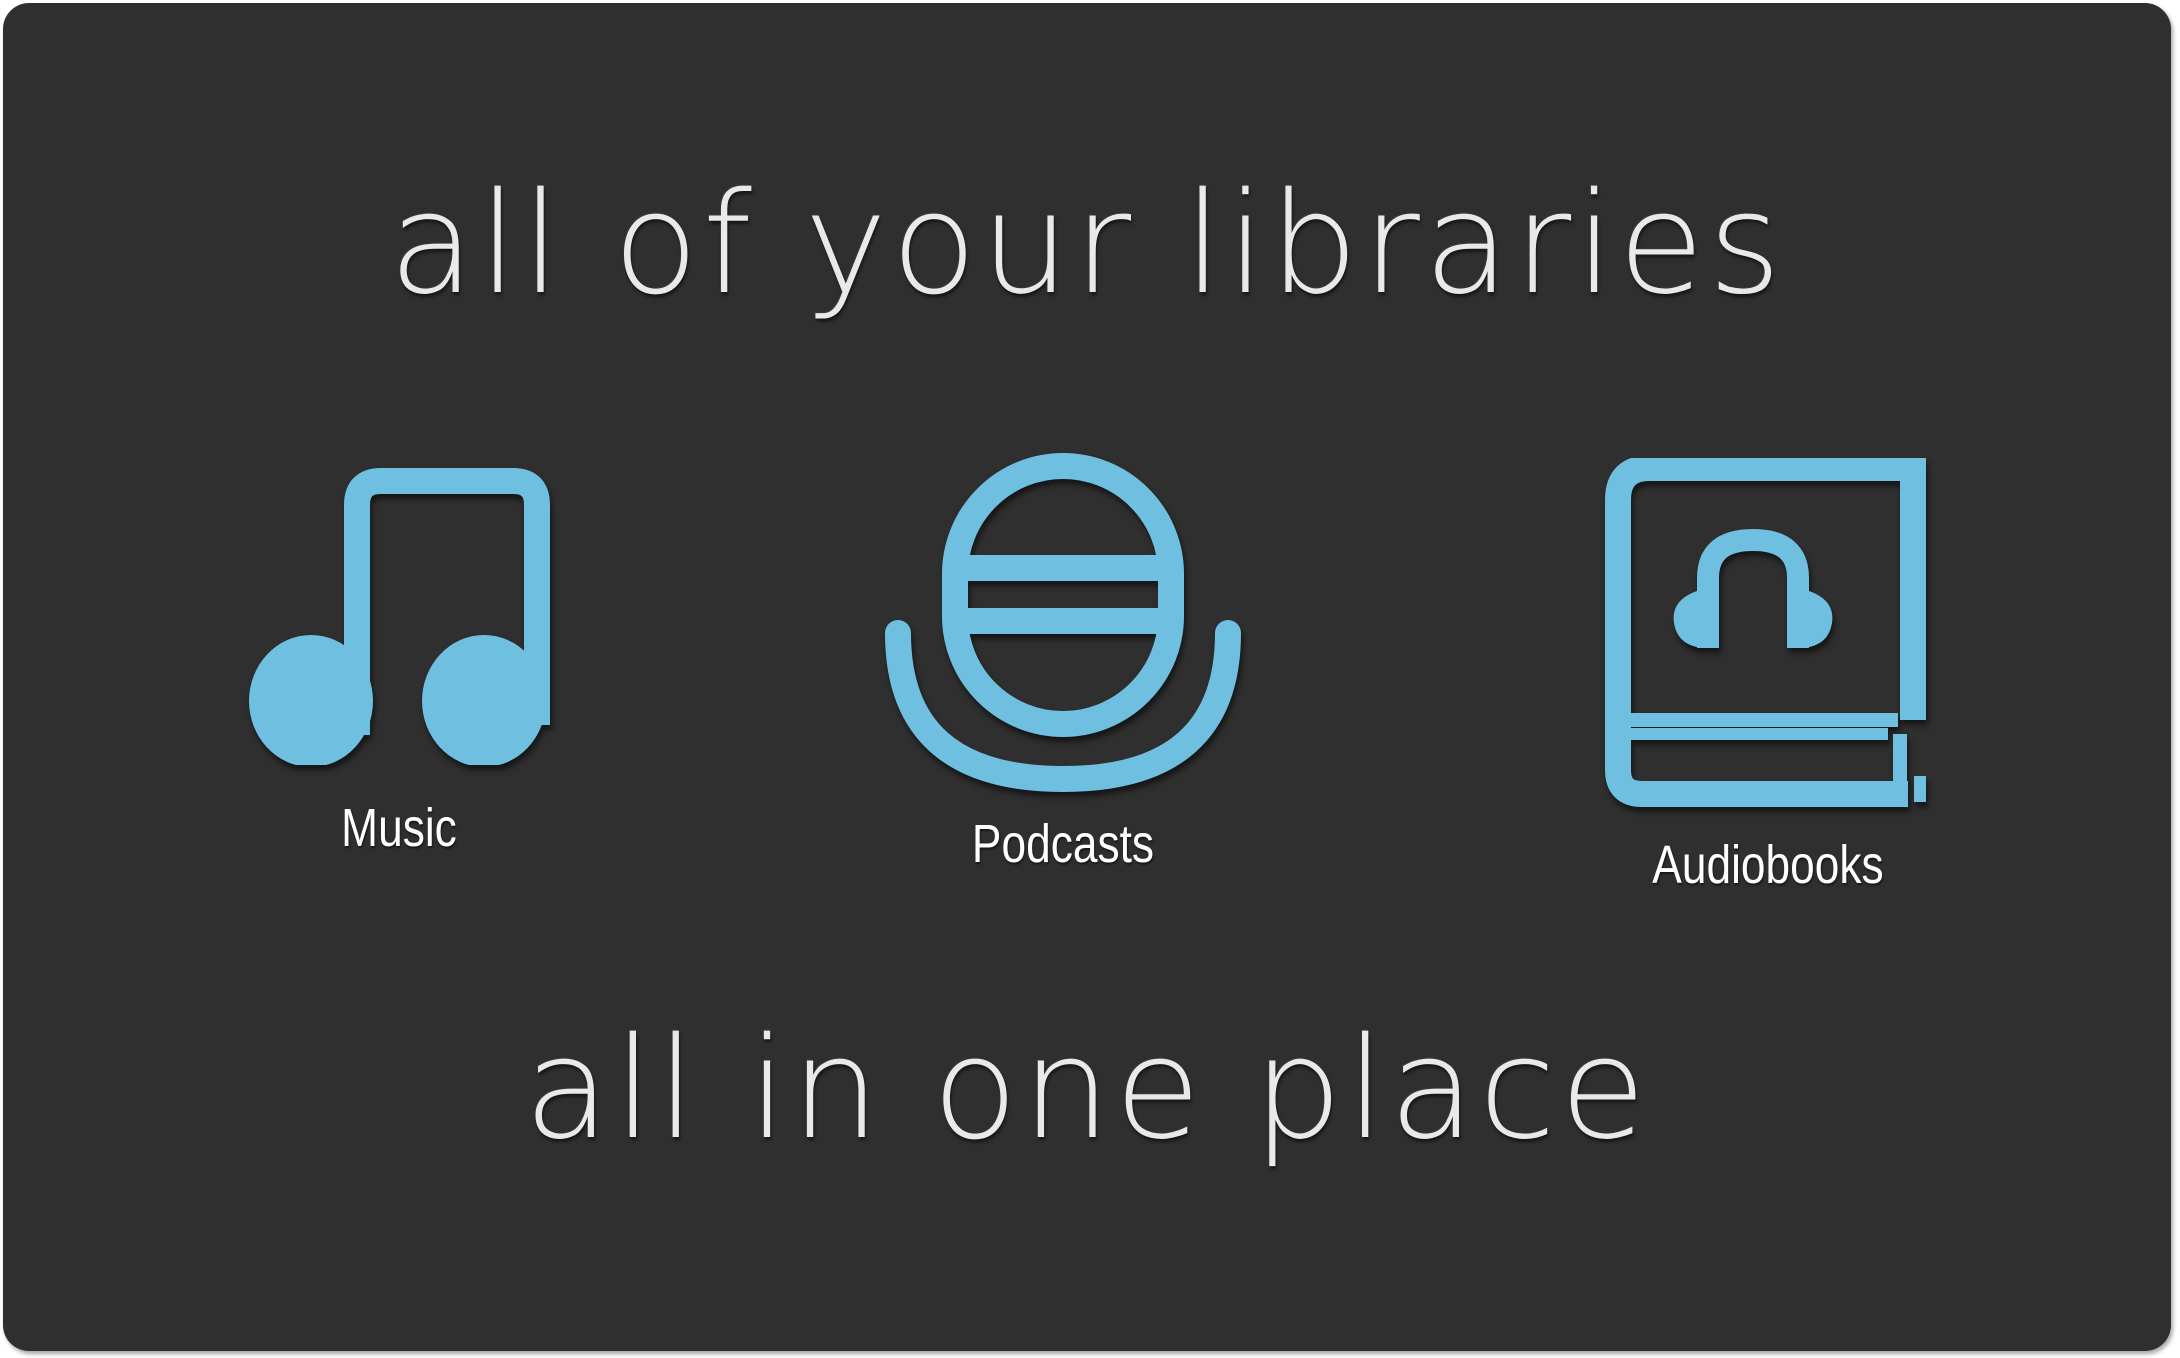  I want to click on library-label-podcasts: Podcasts, so click(1063, 844).